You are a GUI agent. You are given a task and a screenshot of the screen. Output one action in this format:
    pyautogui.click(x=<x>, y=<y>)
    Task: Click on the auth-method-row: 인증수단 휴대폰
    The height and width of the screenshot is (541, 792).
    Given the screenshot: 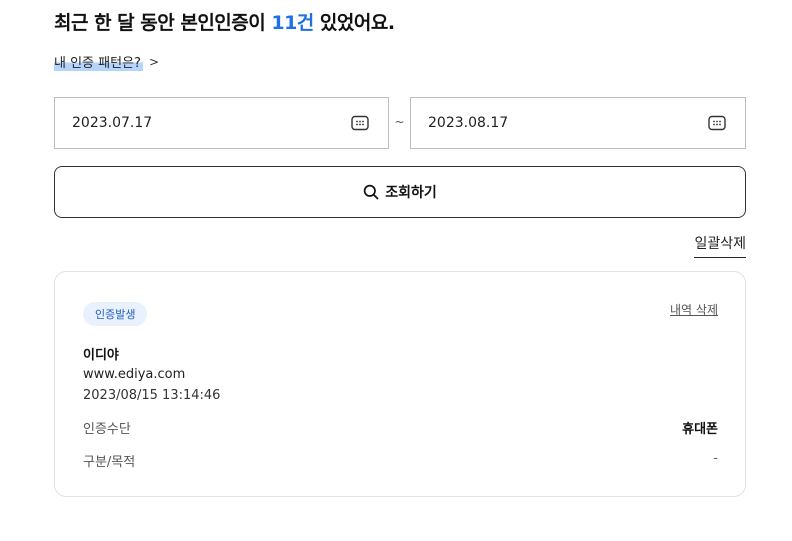 What is the action you would take?
    pyautogui.click(x=400, y=427)
    